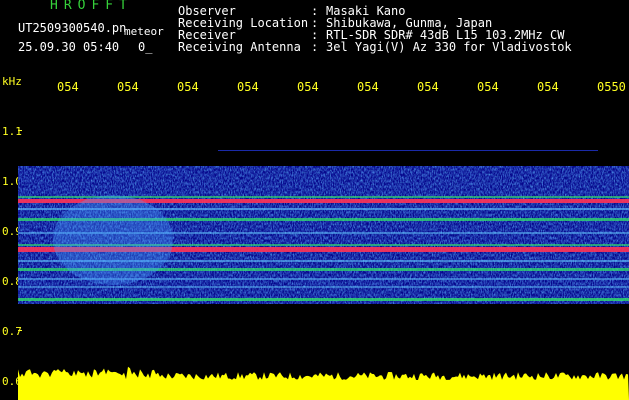 The height and width of the screenshot is (400, 629). Describe the element at coordinates (239, 47) in the screenshot. I see `antenna-label: Receiving Antenna` at that location.